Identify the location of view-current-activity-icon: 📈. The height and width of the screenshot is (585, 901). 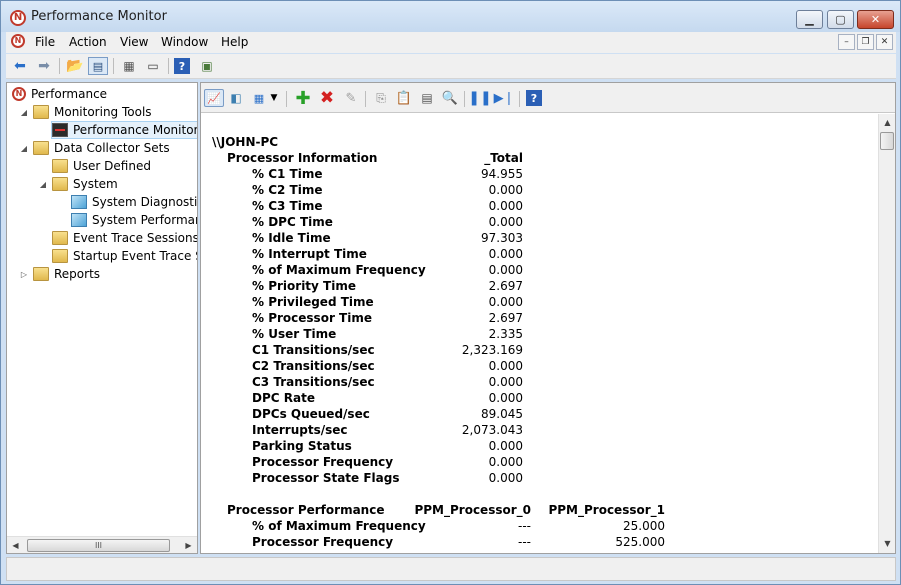
(214, 98).